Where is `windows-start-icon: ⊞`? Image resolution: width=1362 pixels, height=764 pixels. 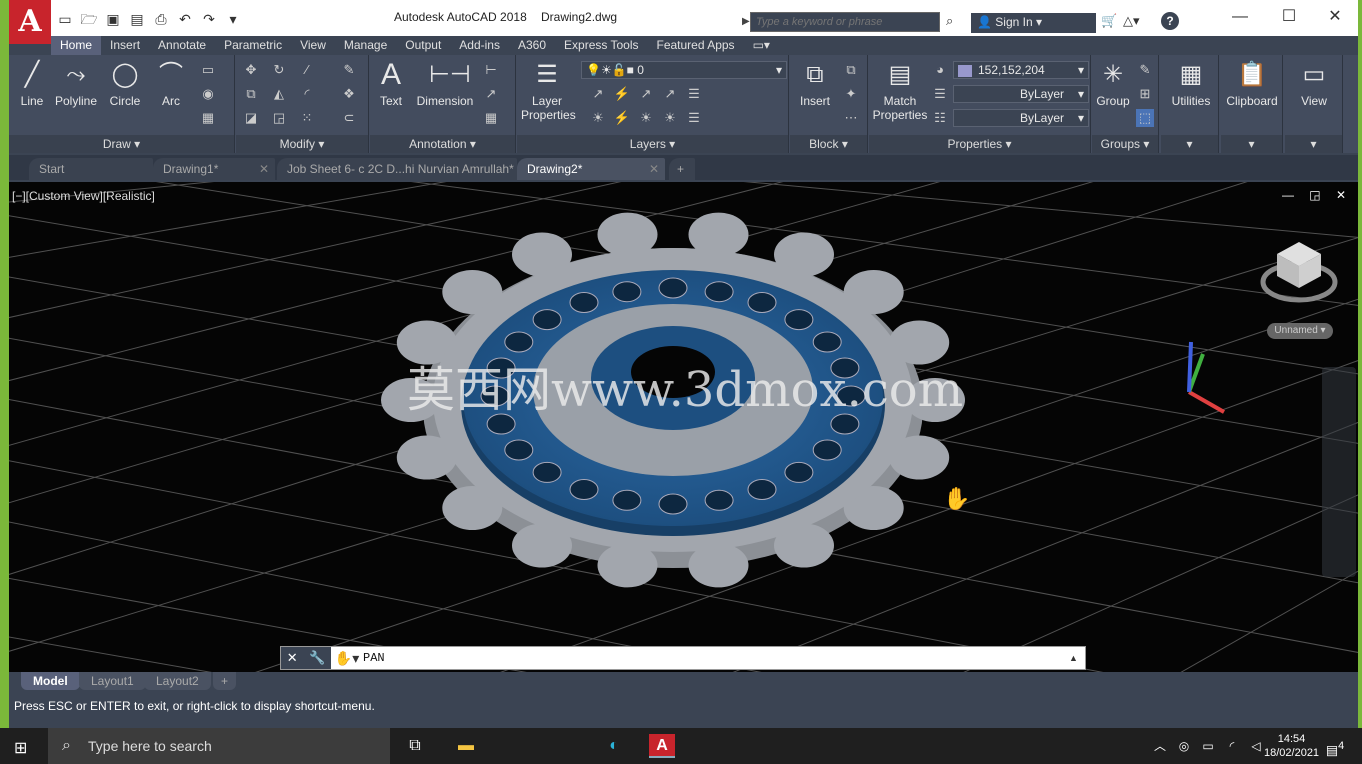 windows-start-icon: ⊞ is located at coordinates (20, 748).